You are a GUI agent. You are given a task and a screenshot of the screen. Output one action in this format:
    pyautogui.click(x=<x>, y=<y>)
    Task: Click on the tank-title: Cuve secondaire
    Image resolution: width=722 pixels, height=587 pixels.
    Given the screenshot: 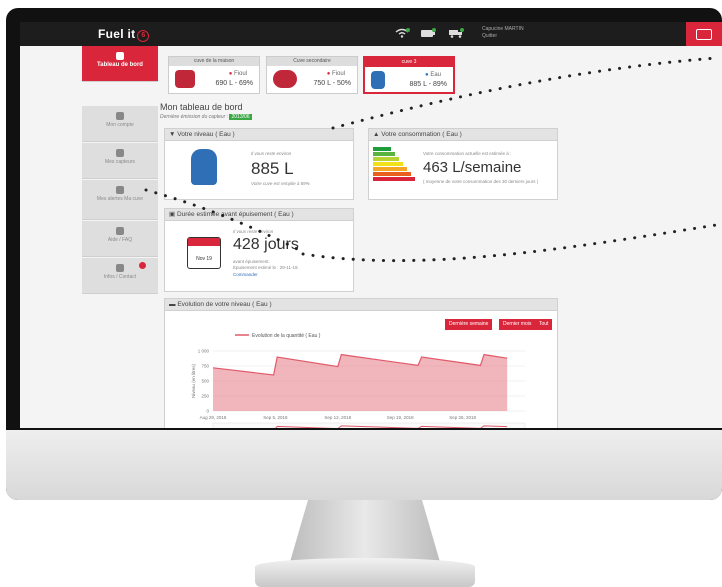 What is the action you would take?
    pyautogui.click(x=312, y=61)
    